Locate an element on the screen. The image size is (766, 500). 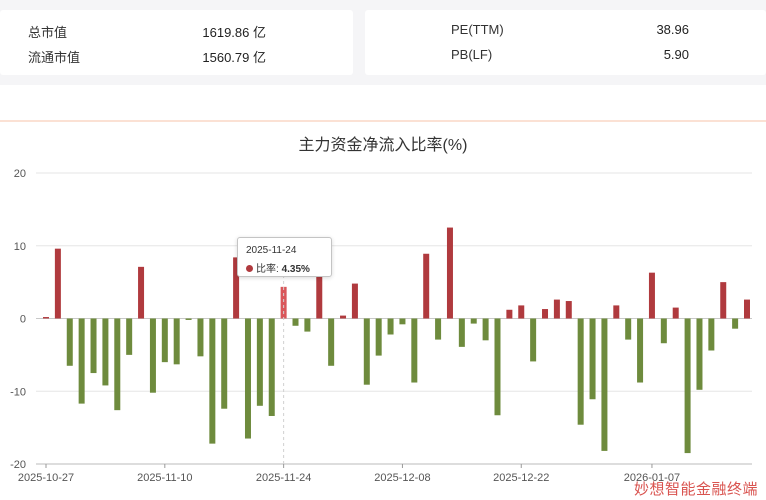
tooltip-row: 比率: 4.35% is located at coordinates (278, 267).